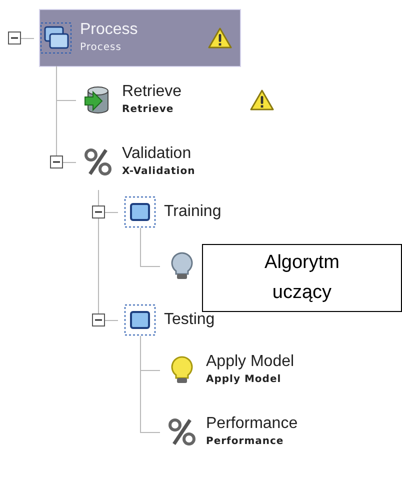  I want to click on node-name: Process, so click(109, 30).